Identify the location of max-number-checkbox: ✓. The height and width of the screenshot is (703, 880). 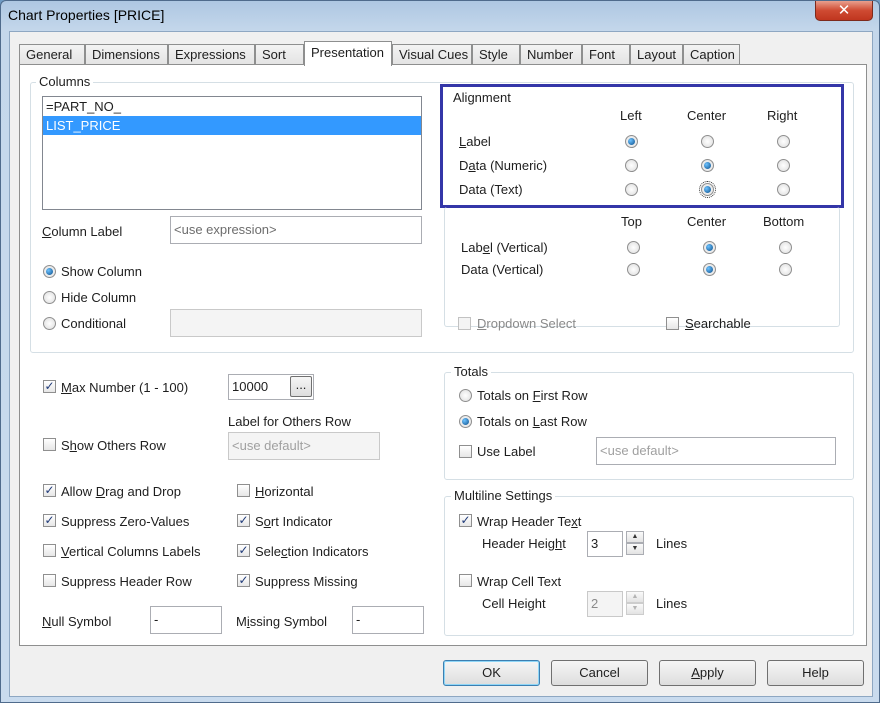
(49, 386).